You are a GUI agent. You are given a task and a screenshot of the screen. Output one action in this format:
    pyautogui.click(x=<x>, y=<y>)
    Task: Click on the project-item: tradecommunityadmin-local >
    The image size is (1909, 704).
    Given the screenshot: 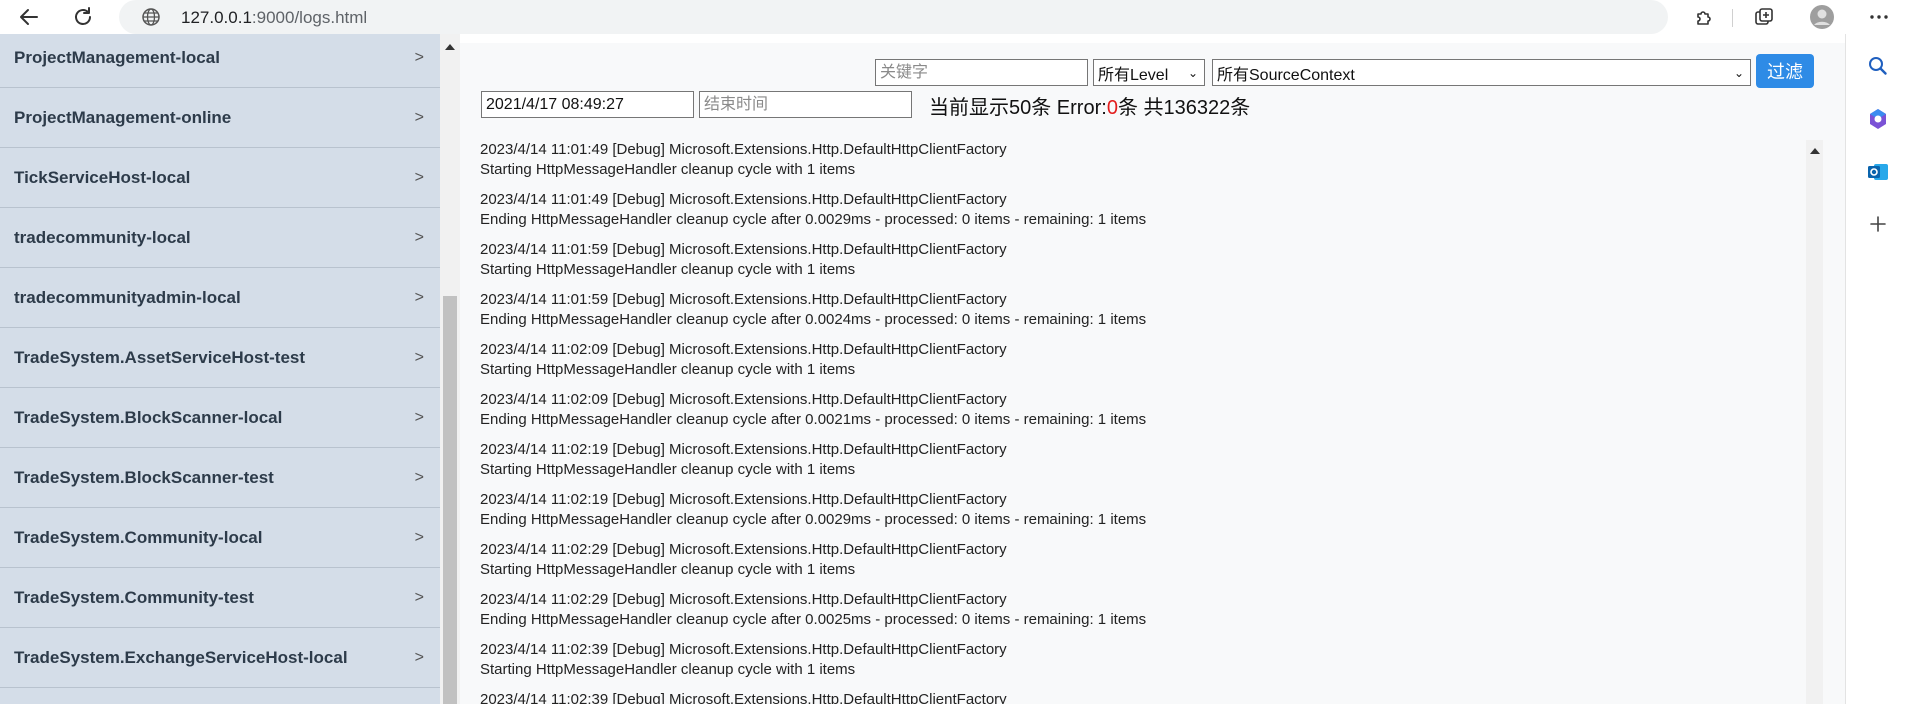 What is the action you would take?
    pyautogui.click(x=220, y=298)
    